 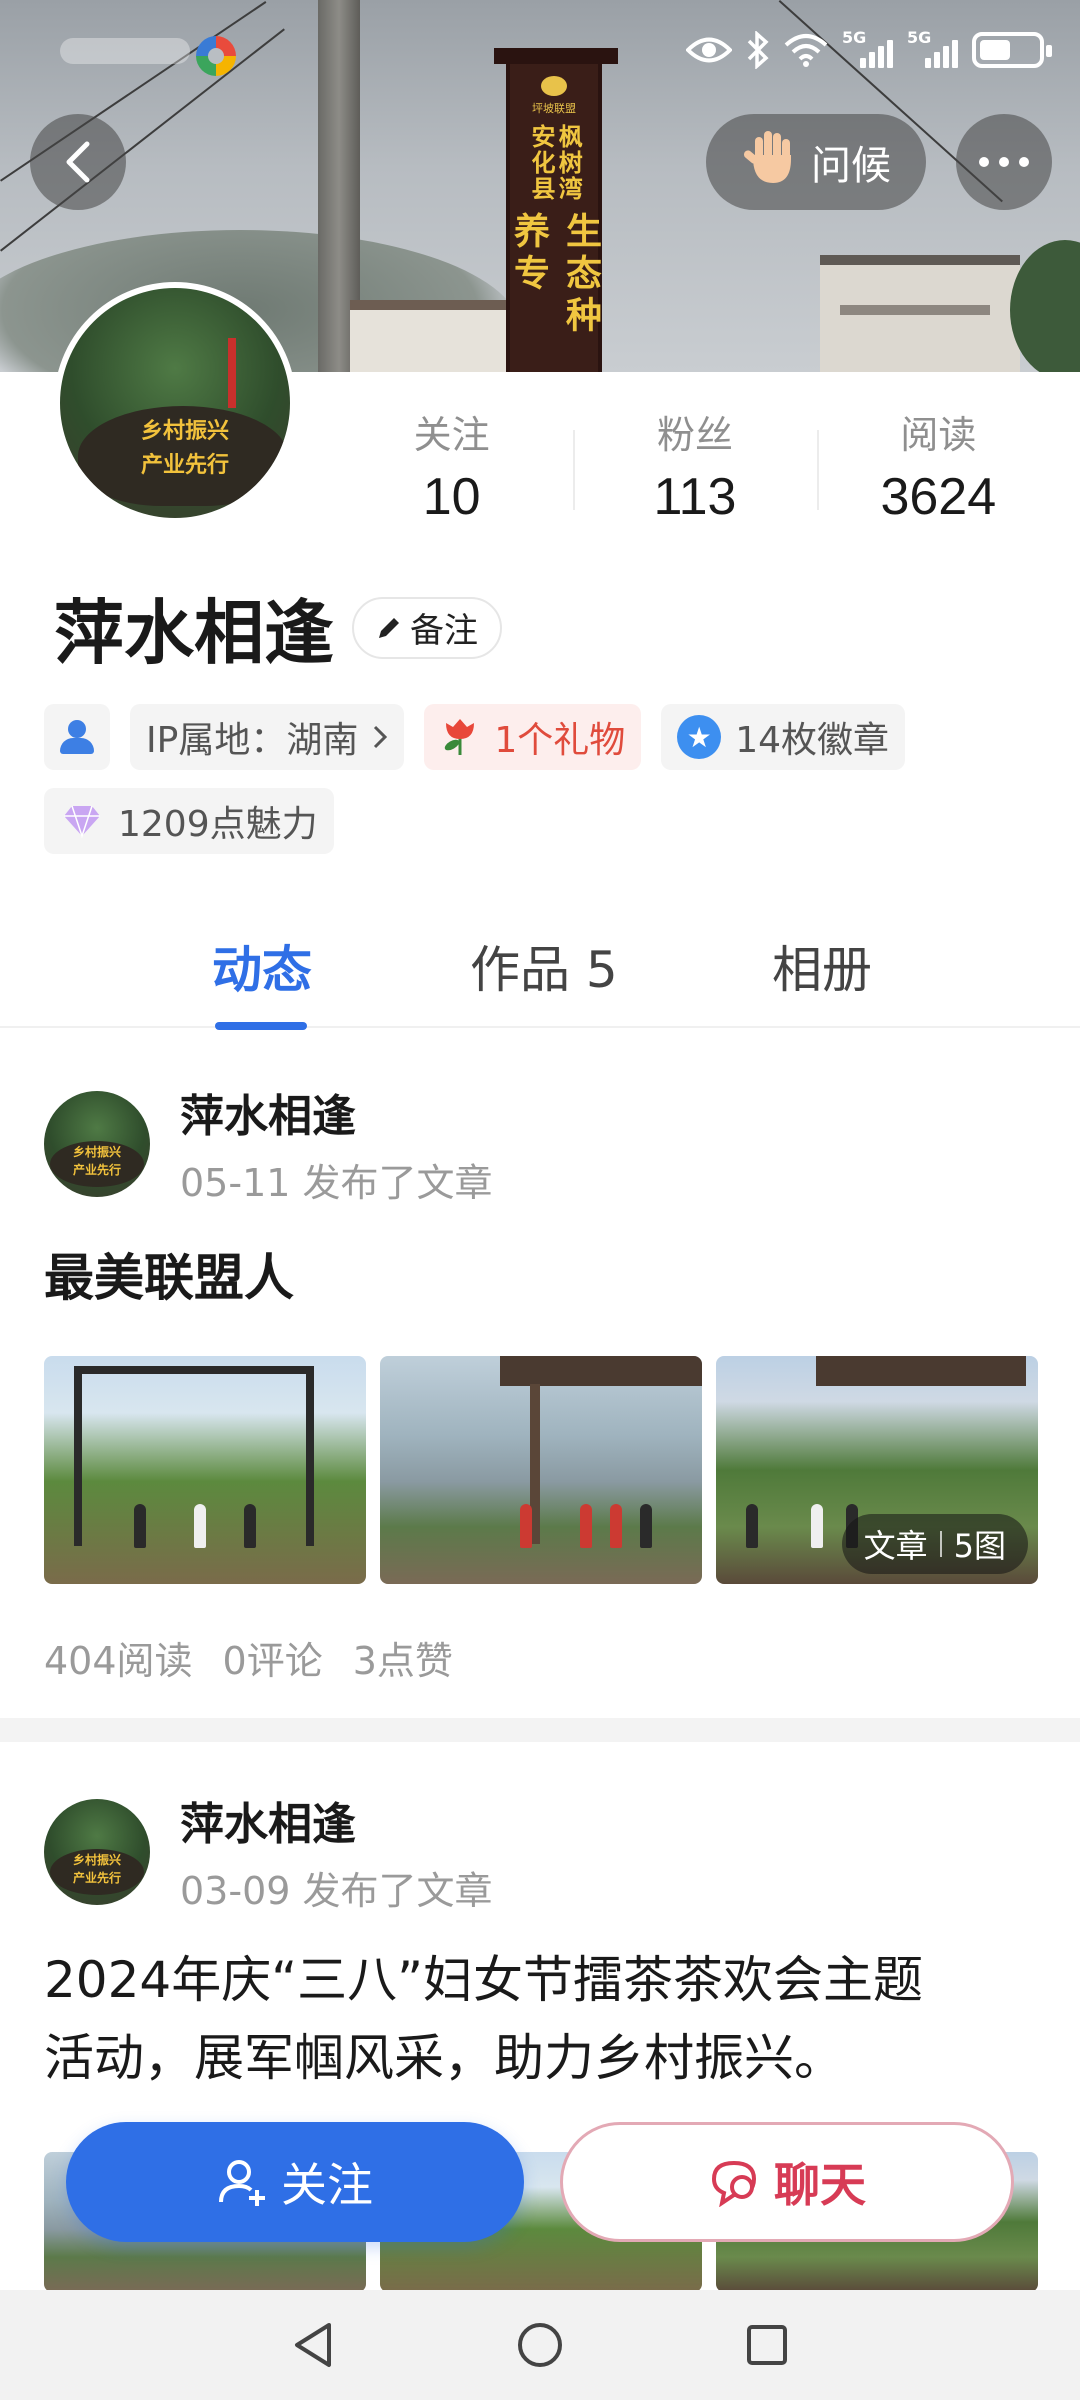 What do you see at coordinates (699, 737) in the screenshot?
I see `star-badge-icon: ★` at bounding box center [699, 737].